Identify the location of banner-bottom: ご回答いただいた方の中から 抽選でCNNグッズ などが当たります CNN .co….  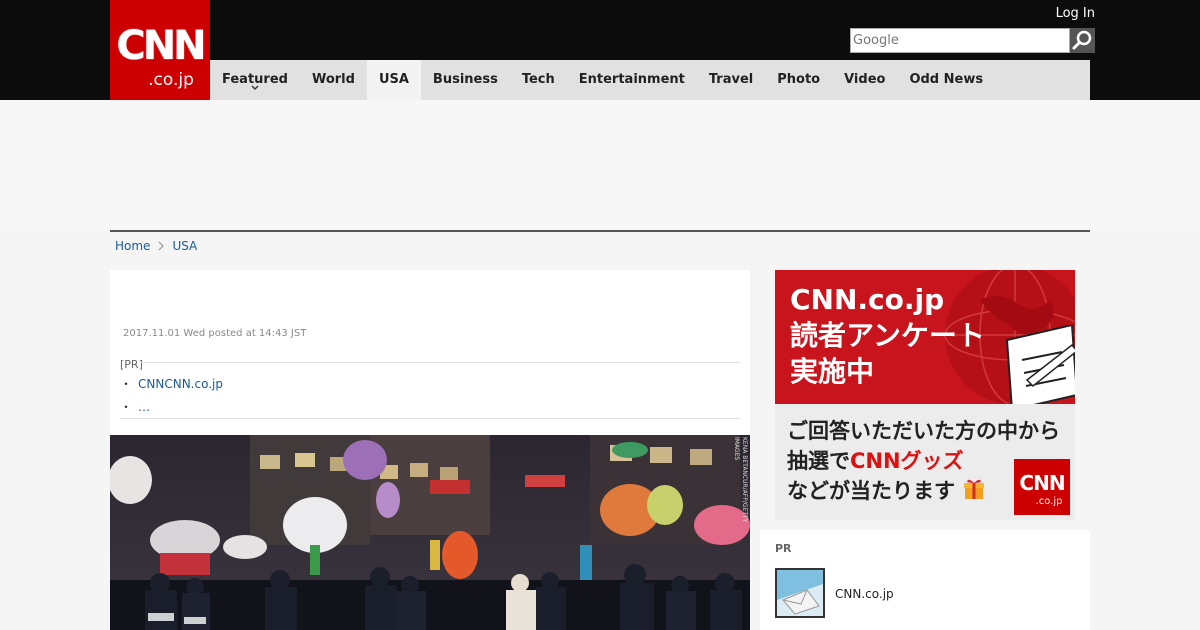
(925, 462).